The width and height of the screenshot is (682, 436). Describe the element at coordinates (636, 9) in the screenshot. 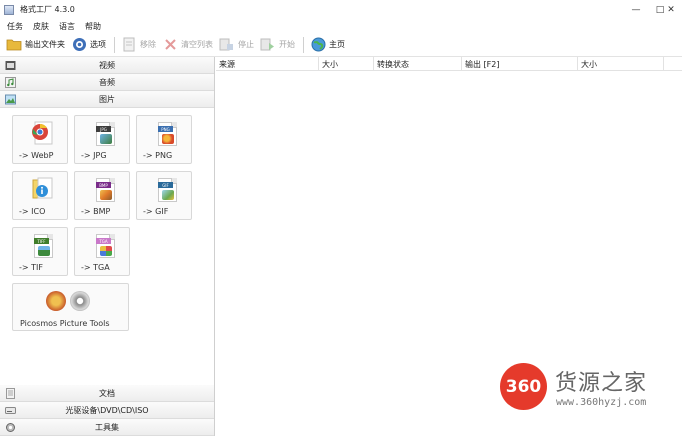

I see `minimize-button: —` at that location.